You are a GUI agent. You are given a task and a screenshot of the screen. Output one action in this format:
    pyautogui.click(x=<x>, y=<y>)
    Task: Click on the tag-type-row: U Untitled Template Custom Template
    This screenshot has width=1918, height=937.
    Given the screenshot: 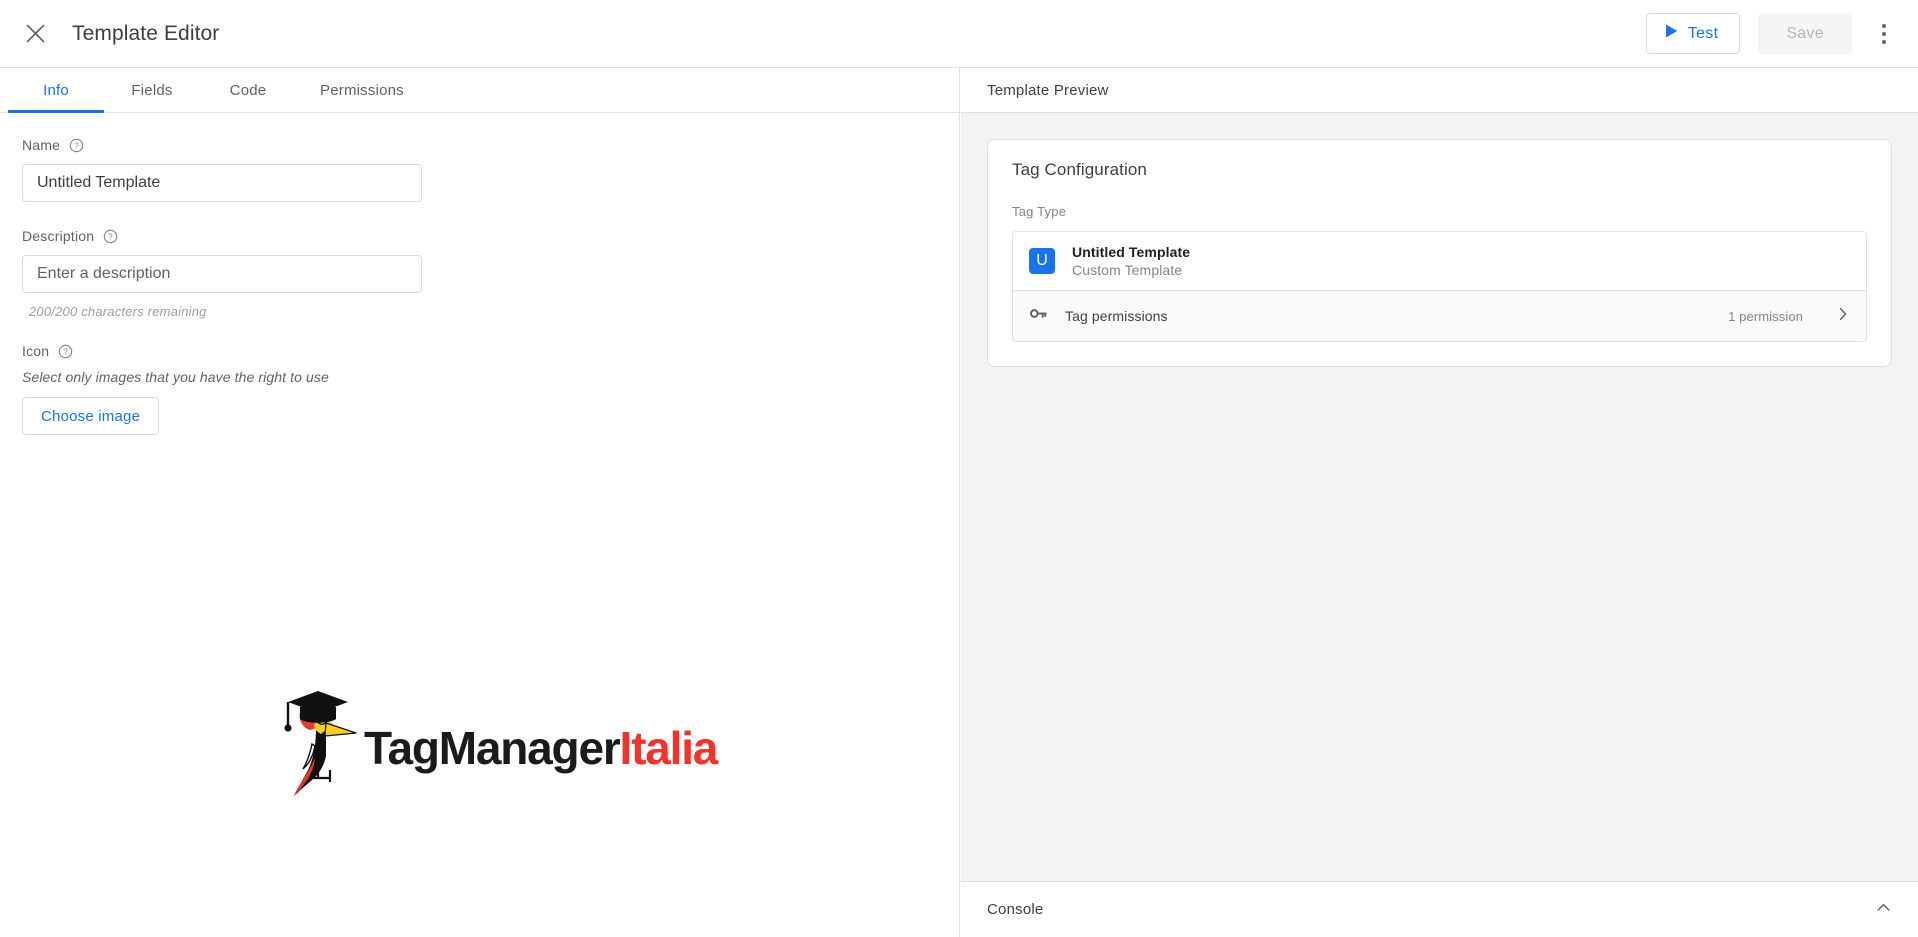 What is the action you would take?
    pyautogui.click(x=1439, y=261)
    